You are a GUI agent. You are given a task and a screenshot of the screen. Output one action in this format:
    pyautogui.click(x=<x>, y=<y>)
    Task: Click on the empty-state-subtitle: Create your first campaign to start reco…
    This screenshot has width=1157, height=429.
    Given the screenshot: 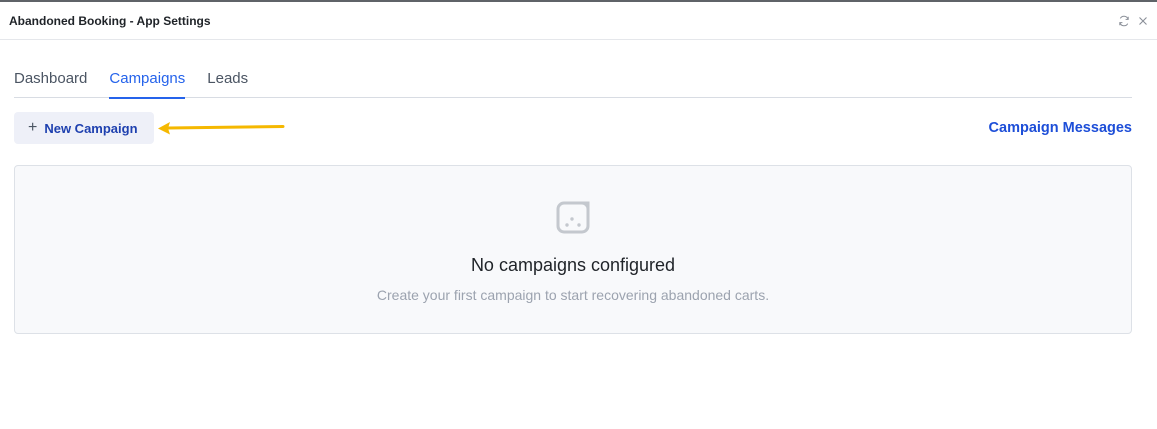 What is the action you would take?
    pyautogui.click(x=573, y=295)
    